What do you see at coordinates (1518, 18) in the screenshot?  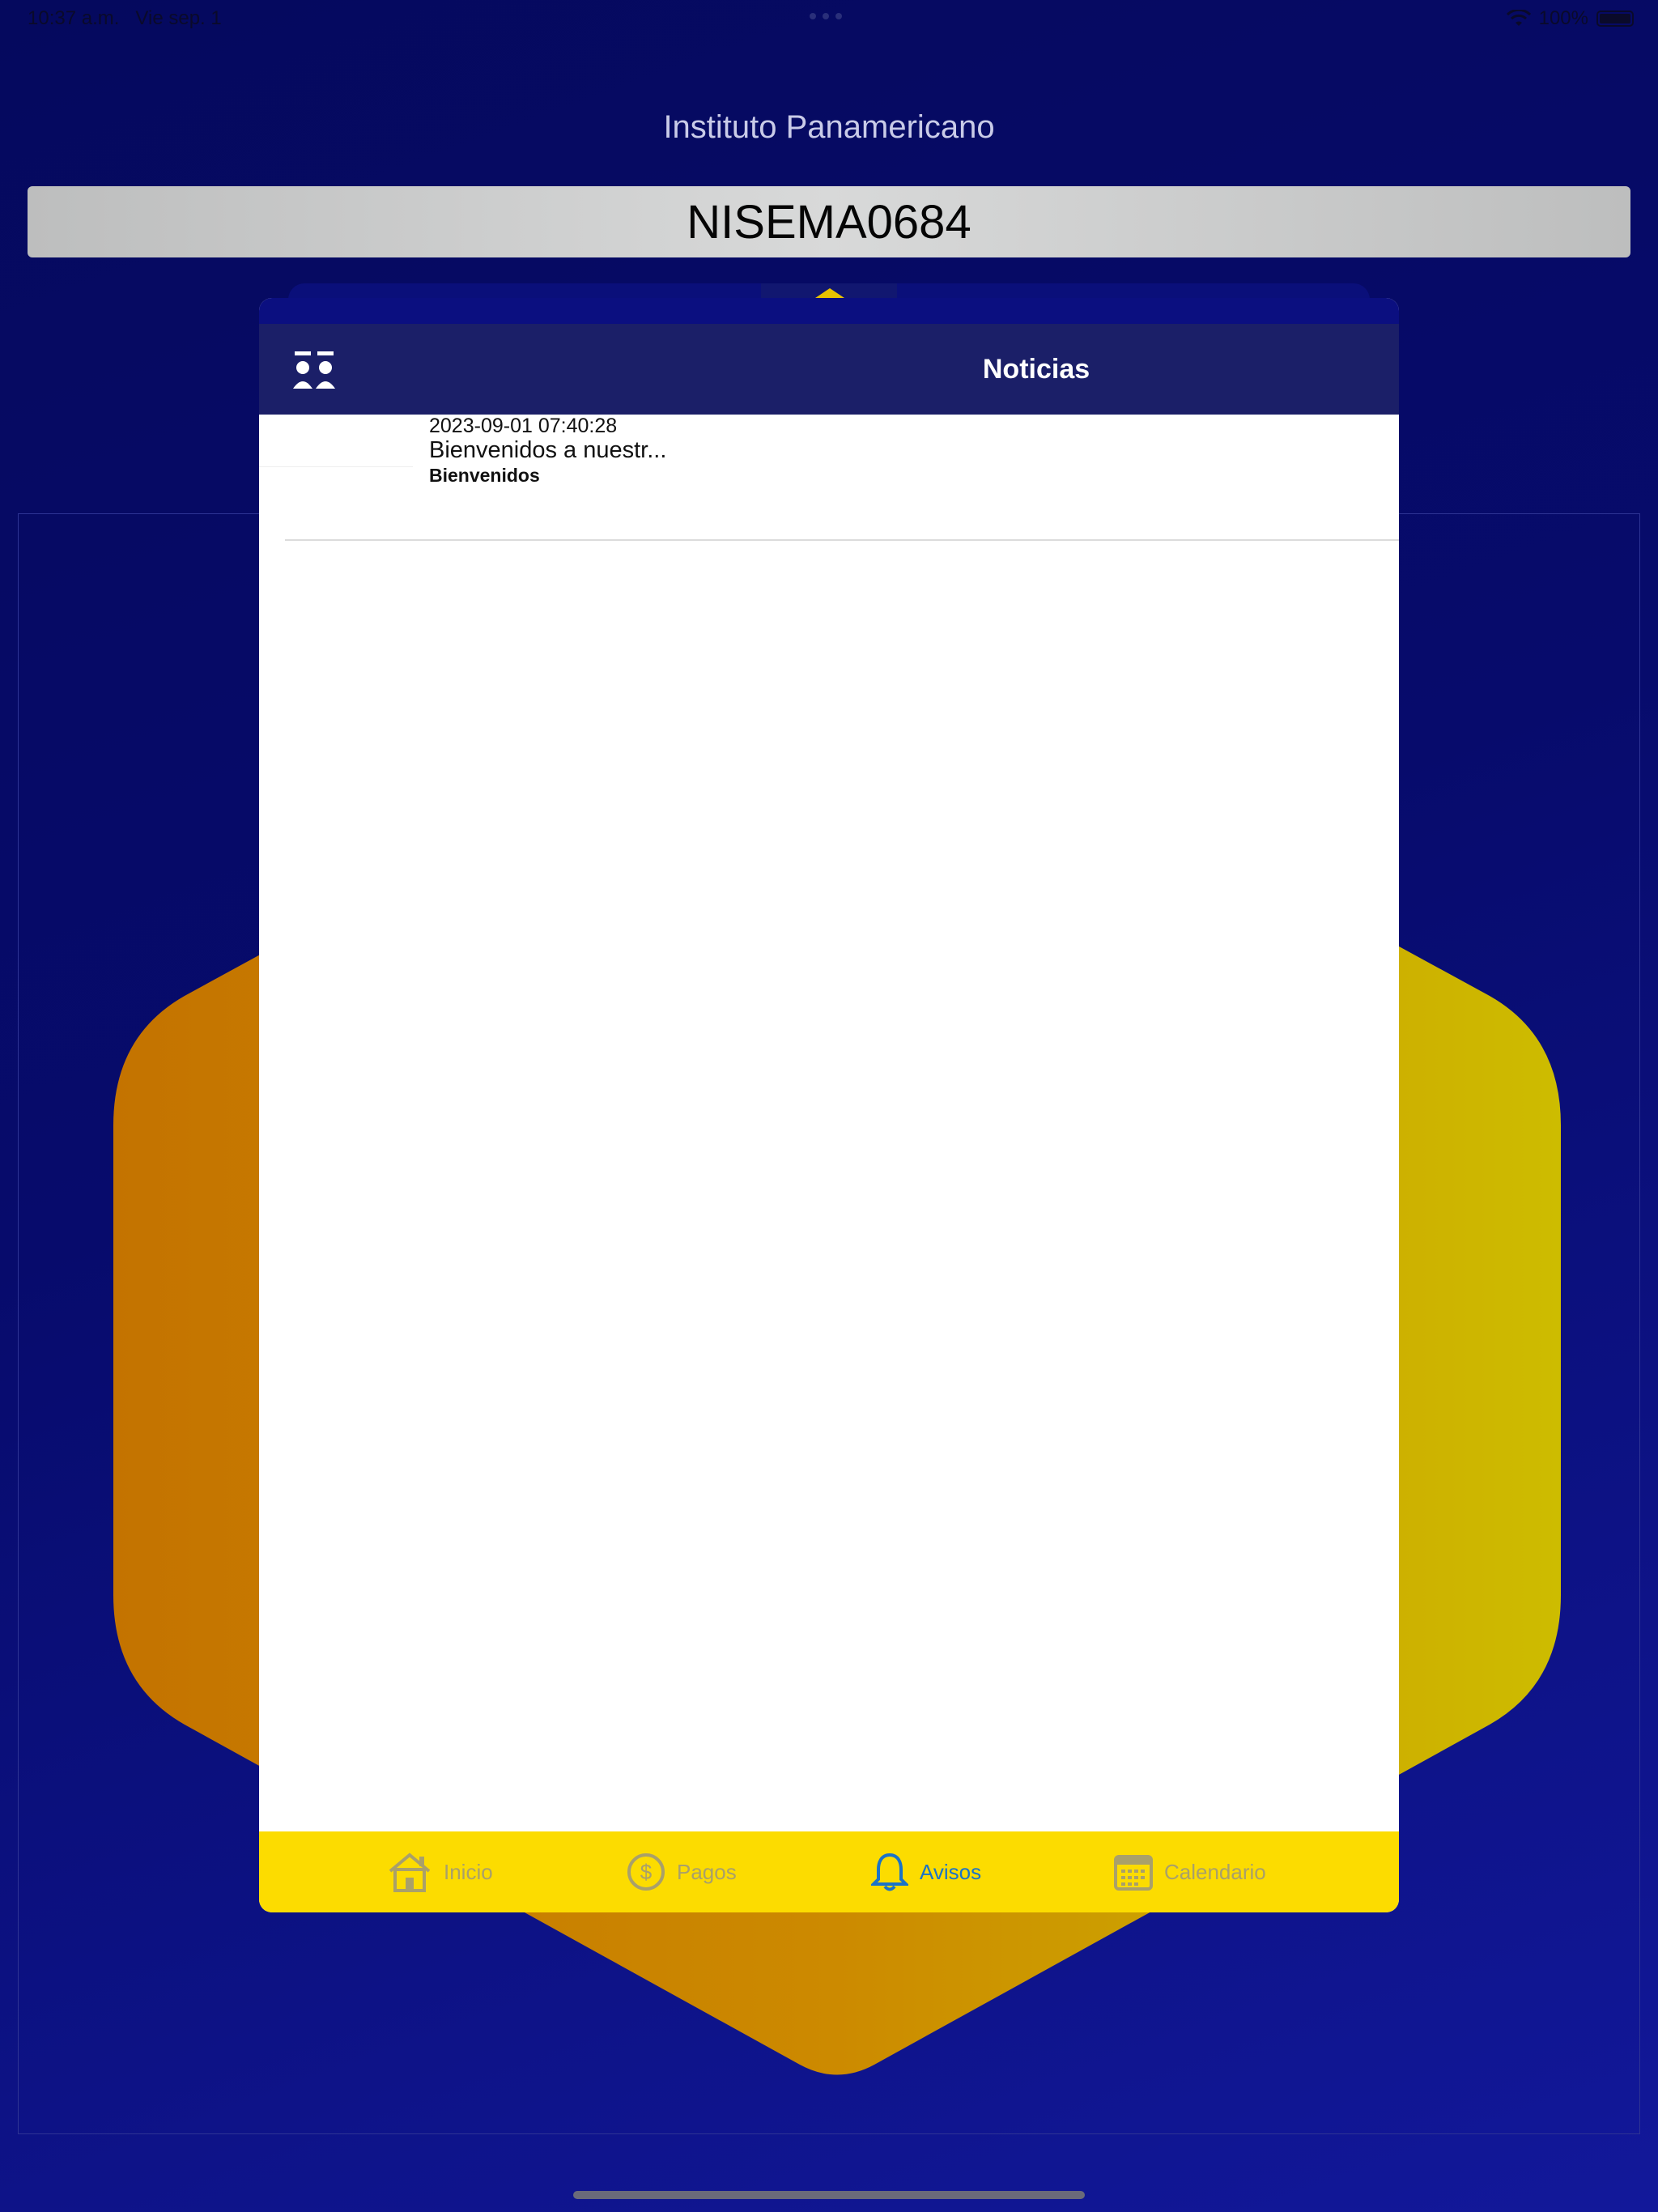 I see `wifi-icon` at bounding box center [1518, 18].